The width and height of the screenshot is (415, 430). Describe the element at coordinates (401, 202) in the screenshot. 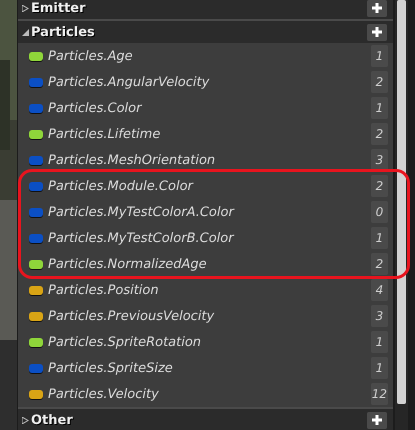

I see `scrollbar-thumb` at that location.